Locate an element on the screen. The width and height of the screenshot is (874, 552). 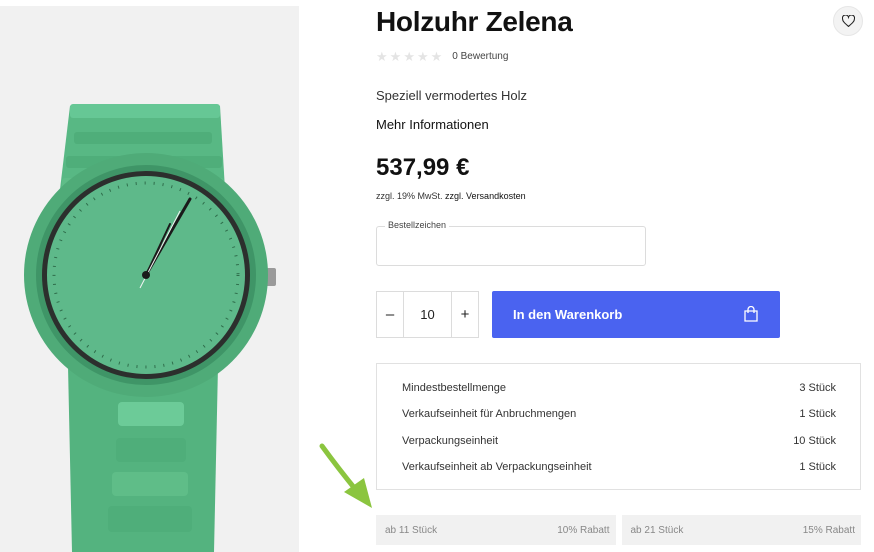
add-to-cart-label: In den Warenkorb is located at coordinates (568, 314).